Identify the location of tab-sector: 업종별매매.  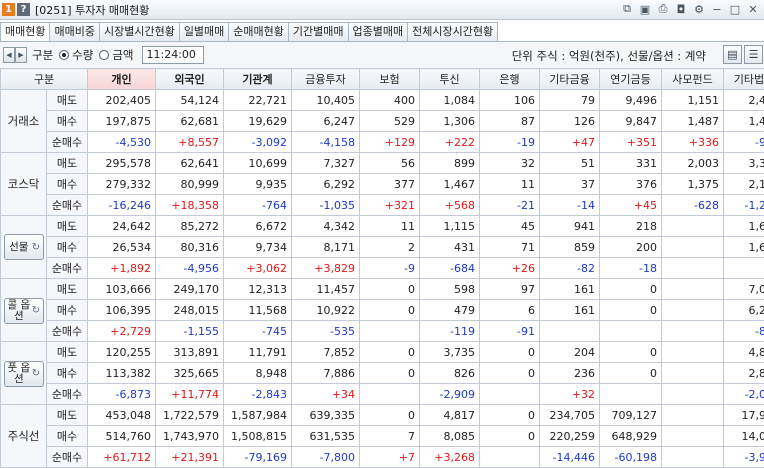
(377, 31).